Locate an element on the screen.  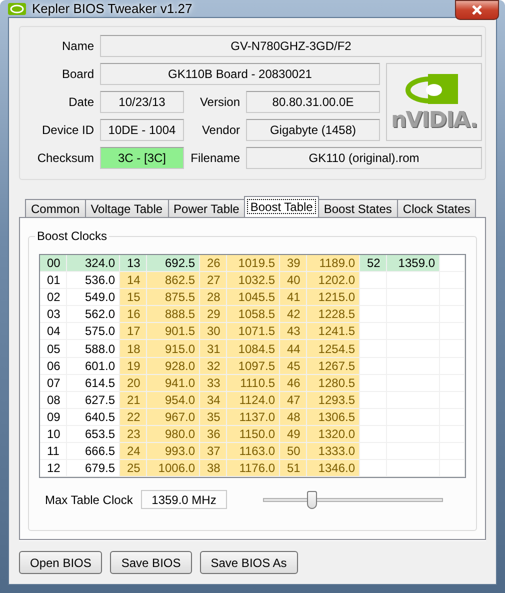
index-cell: 09 is located at coordinates (53, 417).